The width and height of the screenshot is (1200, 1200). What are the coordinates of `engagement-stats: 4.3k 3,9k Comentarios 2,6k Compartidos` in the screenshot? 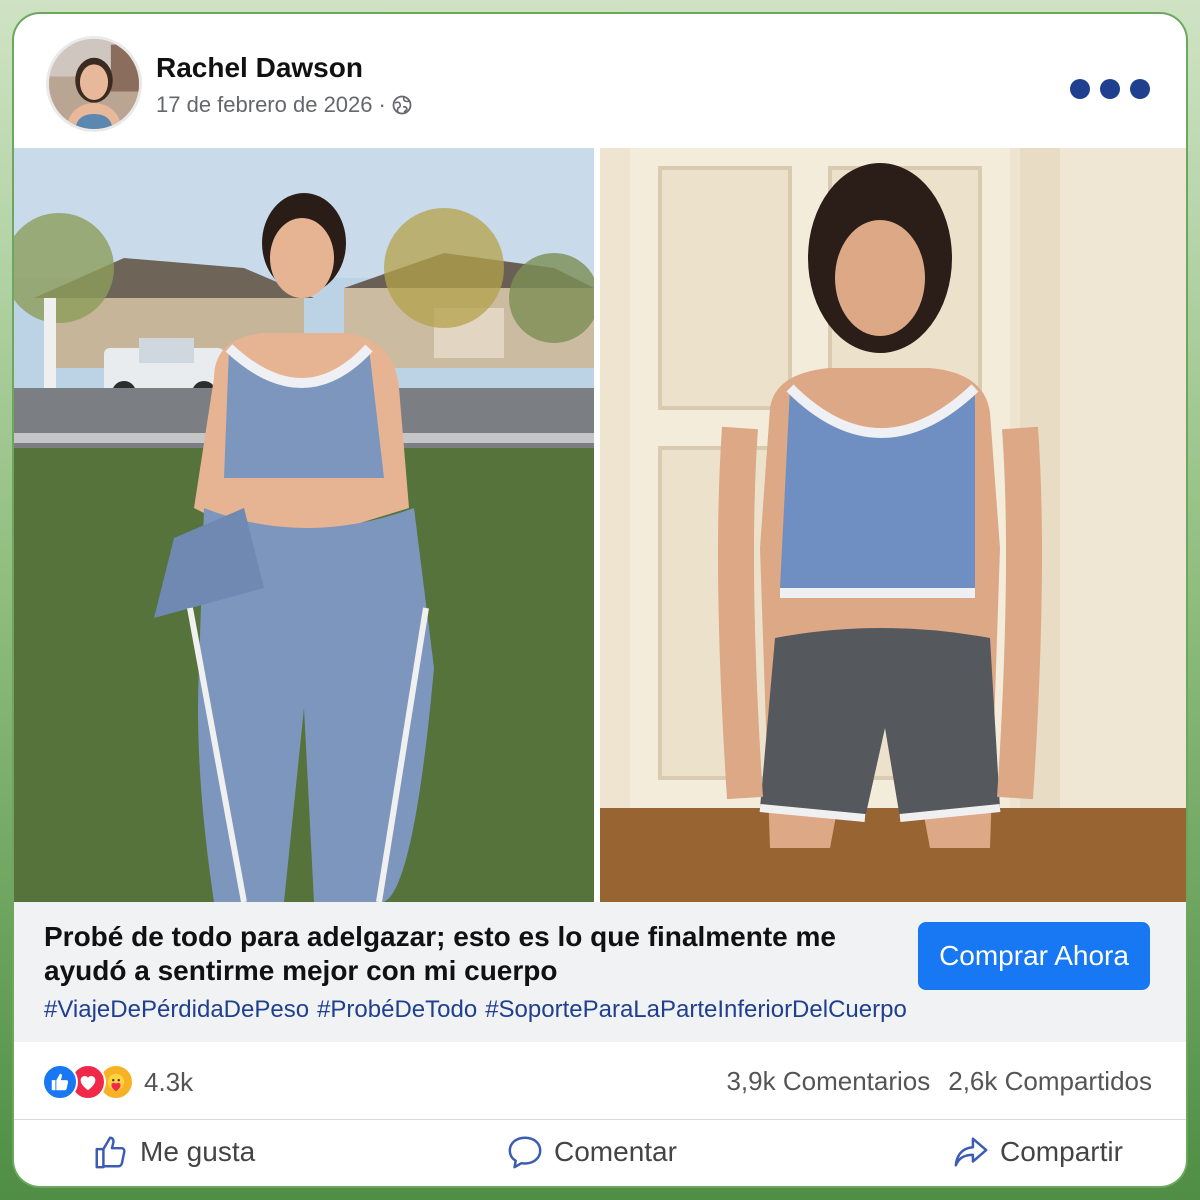 It's located at (600, 1082).